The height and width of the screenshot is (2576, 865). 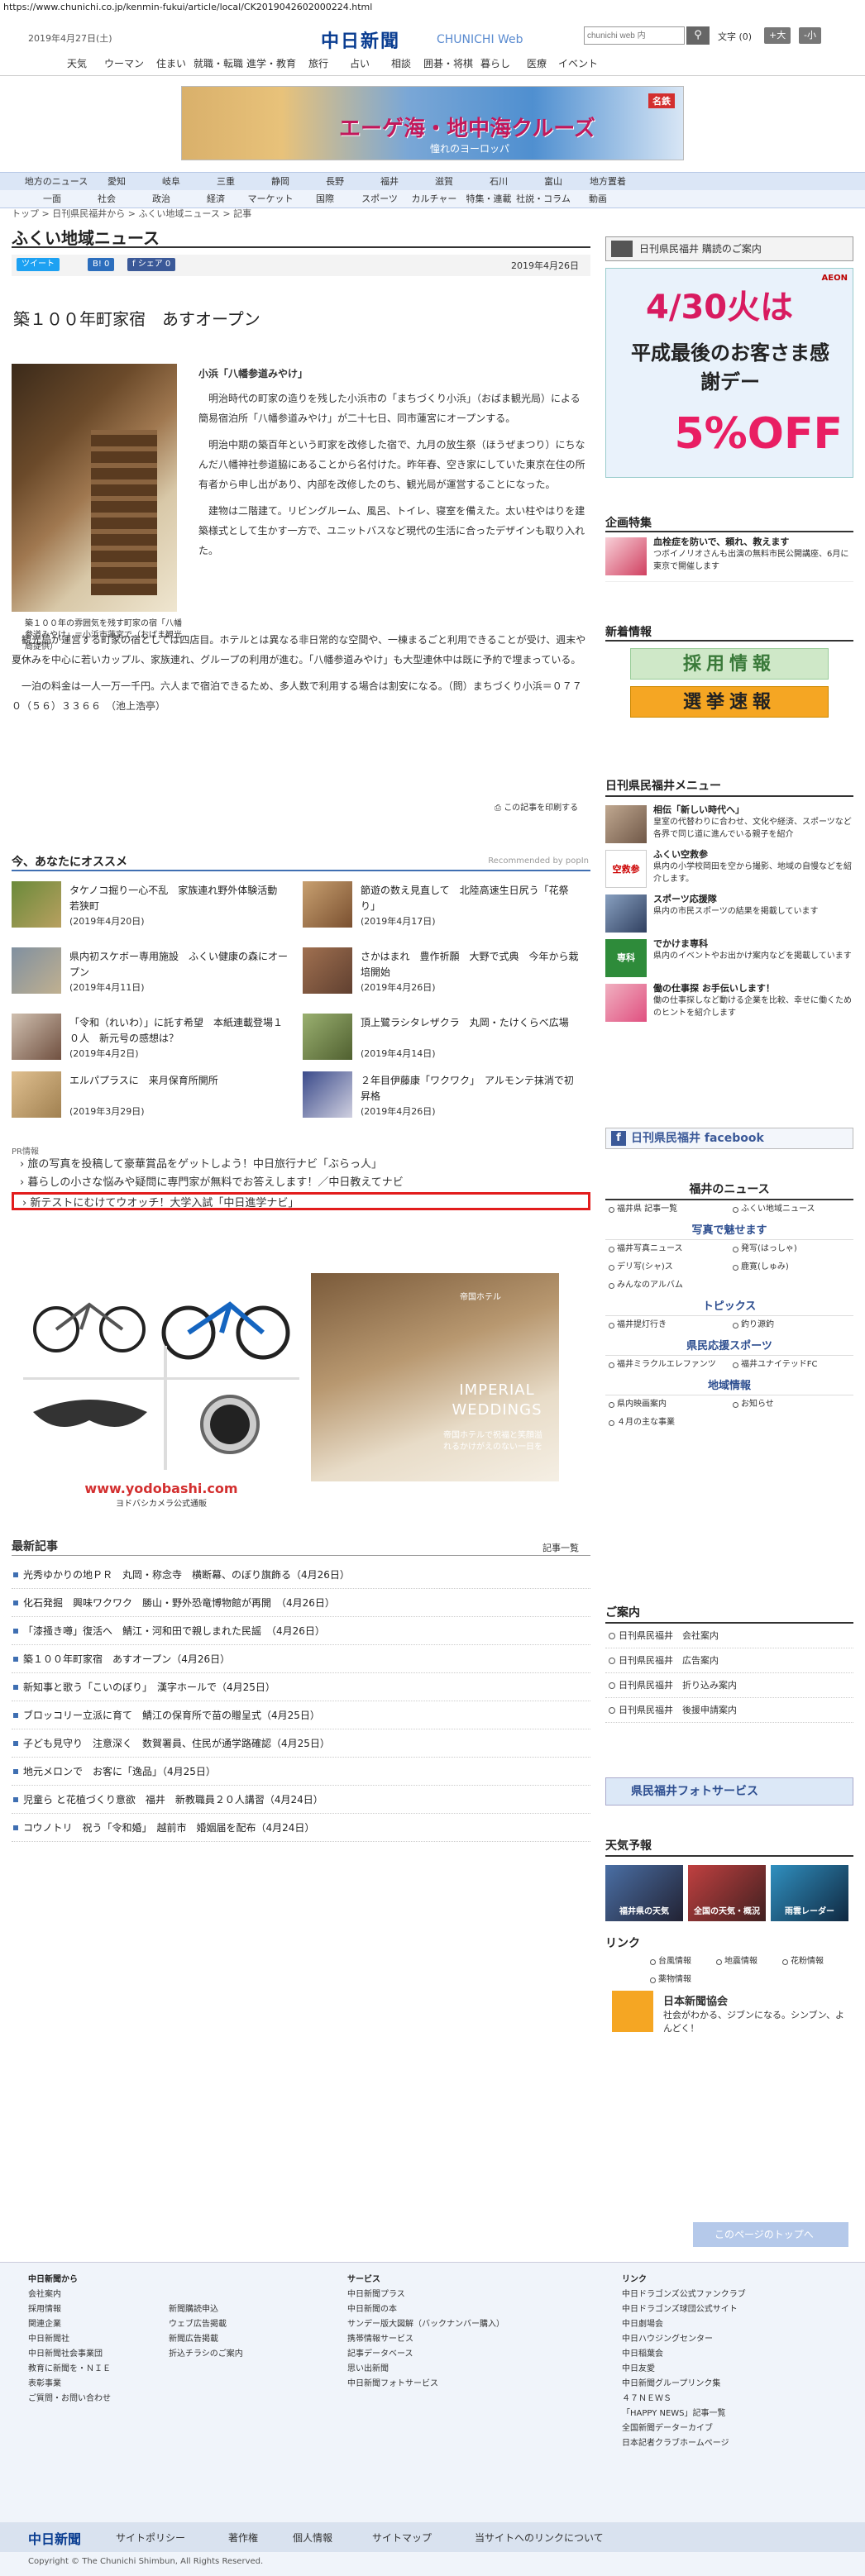 What do you see at coordinates (301, 1201) in the screenshot?
I see `pr-link-highlighted: › 新テストにむけてウオッチ！大学入試「中日進学ナビ」` at bounding box center [301, 1201].